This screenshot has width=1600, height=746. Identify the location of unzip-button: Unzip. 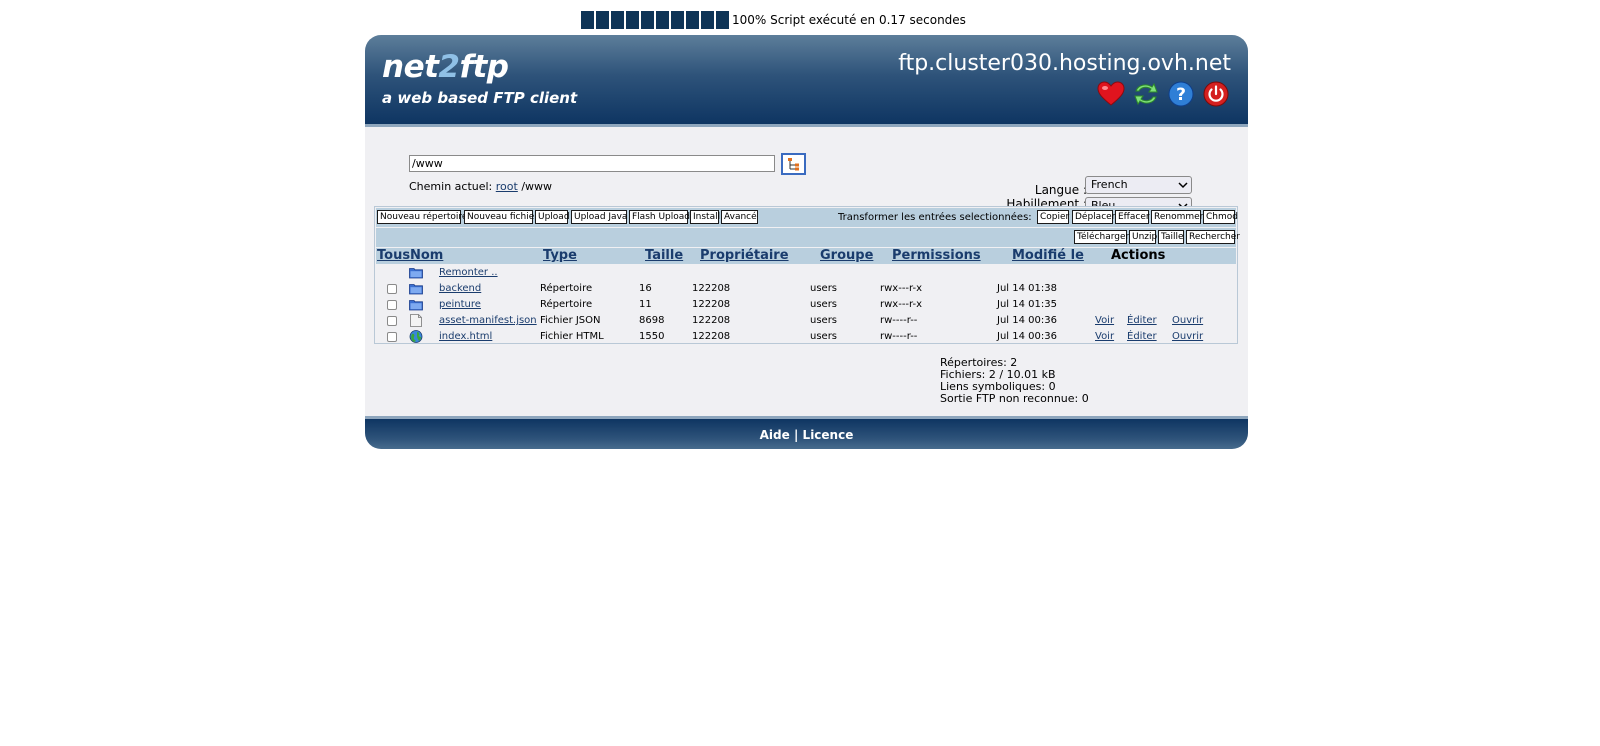
(1143, 237).